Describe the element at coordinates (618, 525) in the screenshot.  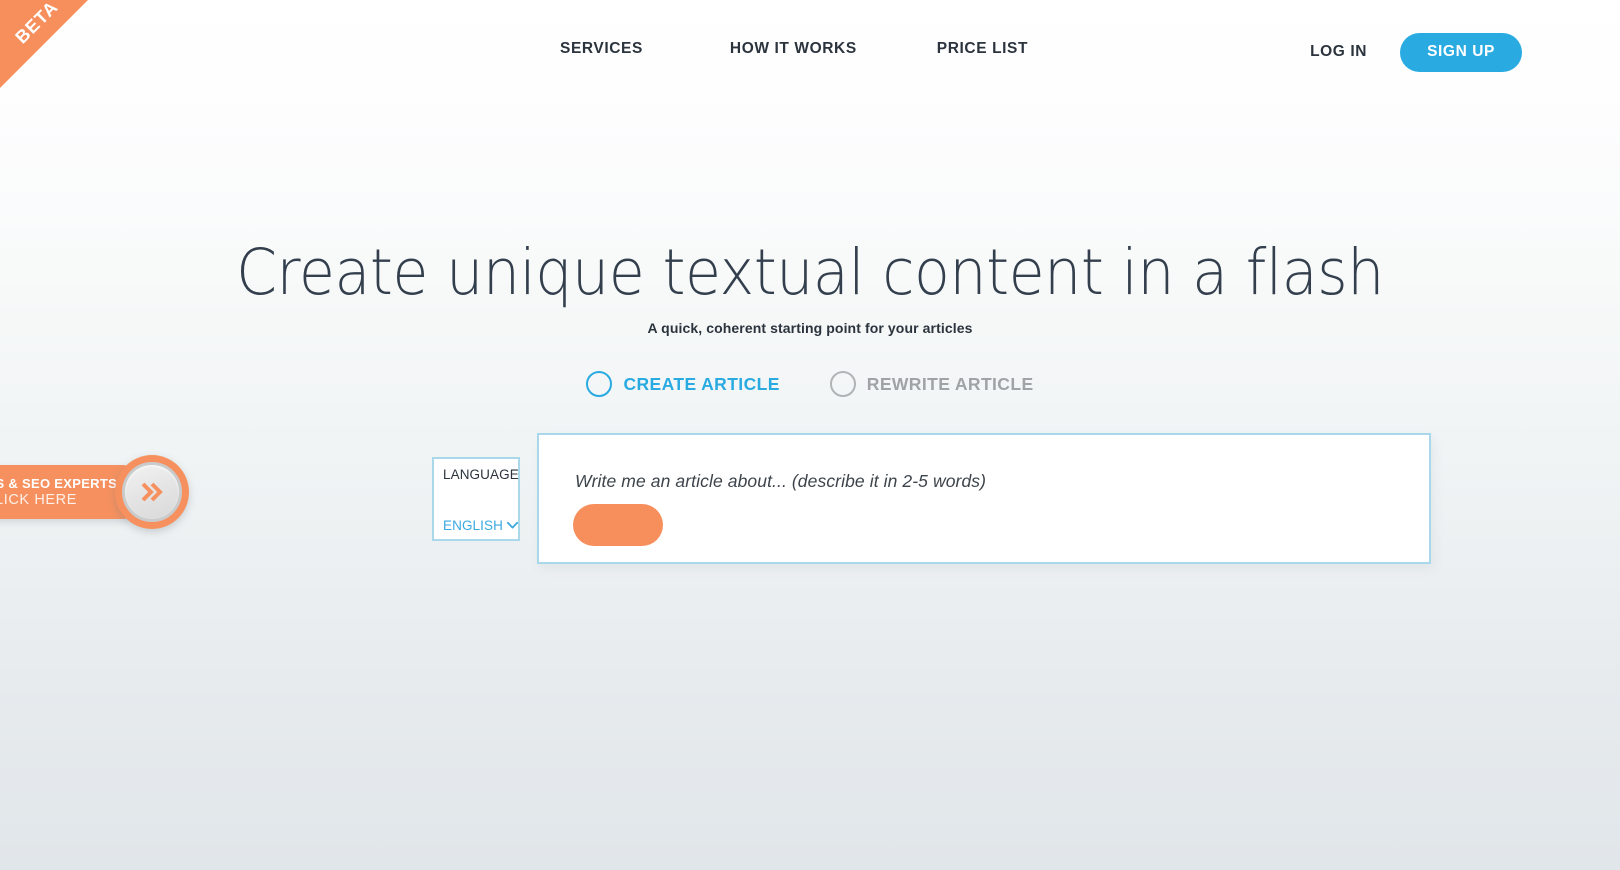
I see `generate-article-button` at that location.